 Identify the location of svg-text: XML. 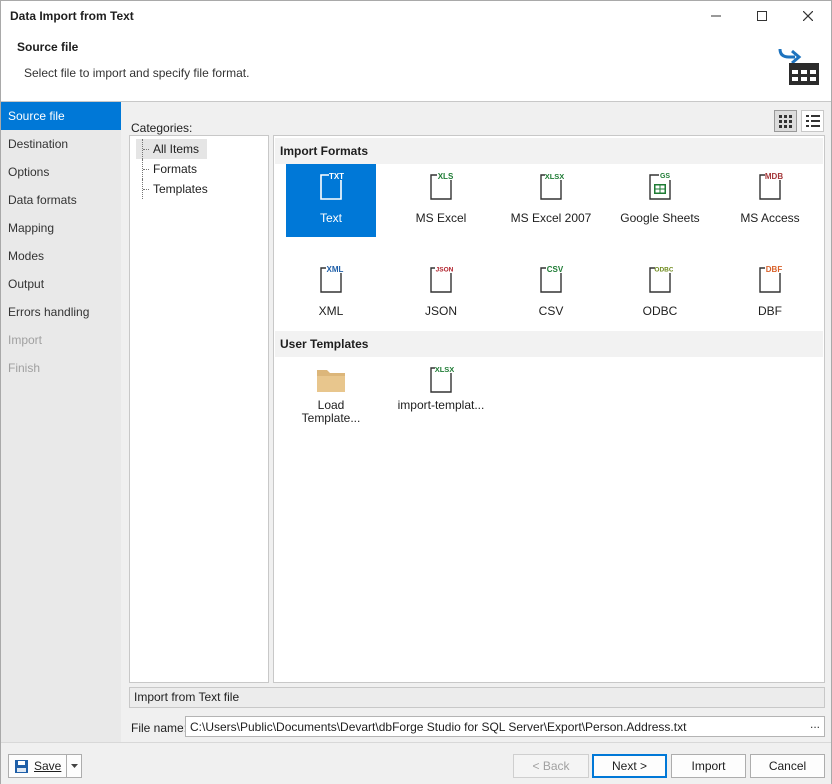
(335, 269).